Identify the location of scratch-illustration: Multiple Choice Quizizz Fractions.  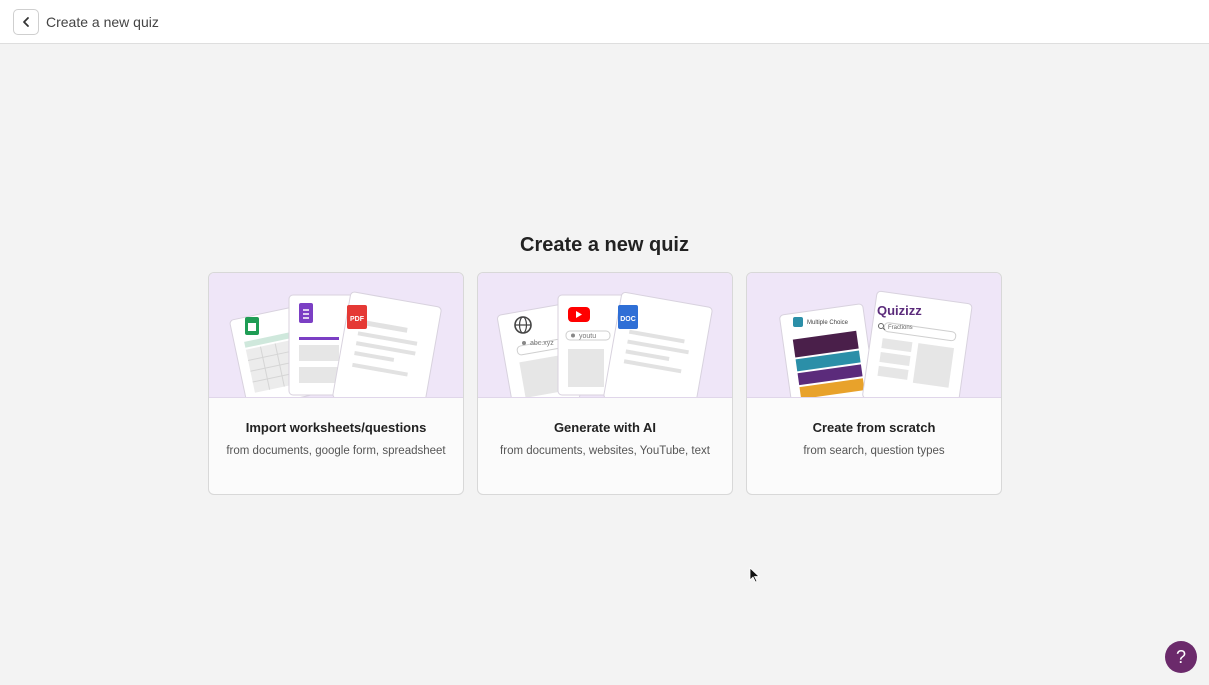
(874, 335).